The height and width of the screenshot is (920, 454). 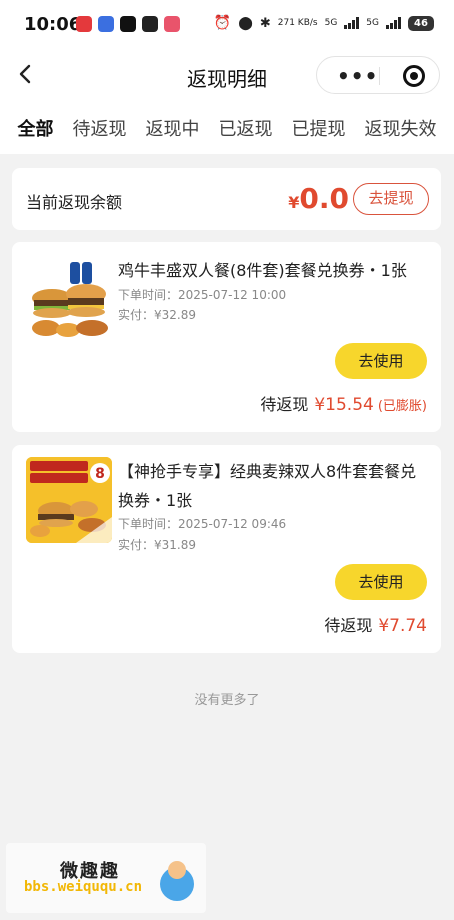 I want to click on withdraw-button: 去提现, so click(x=391, y=199).